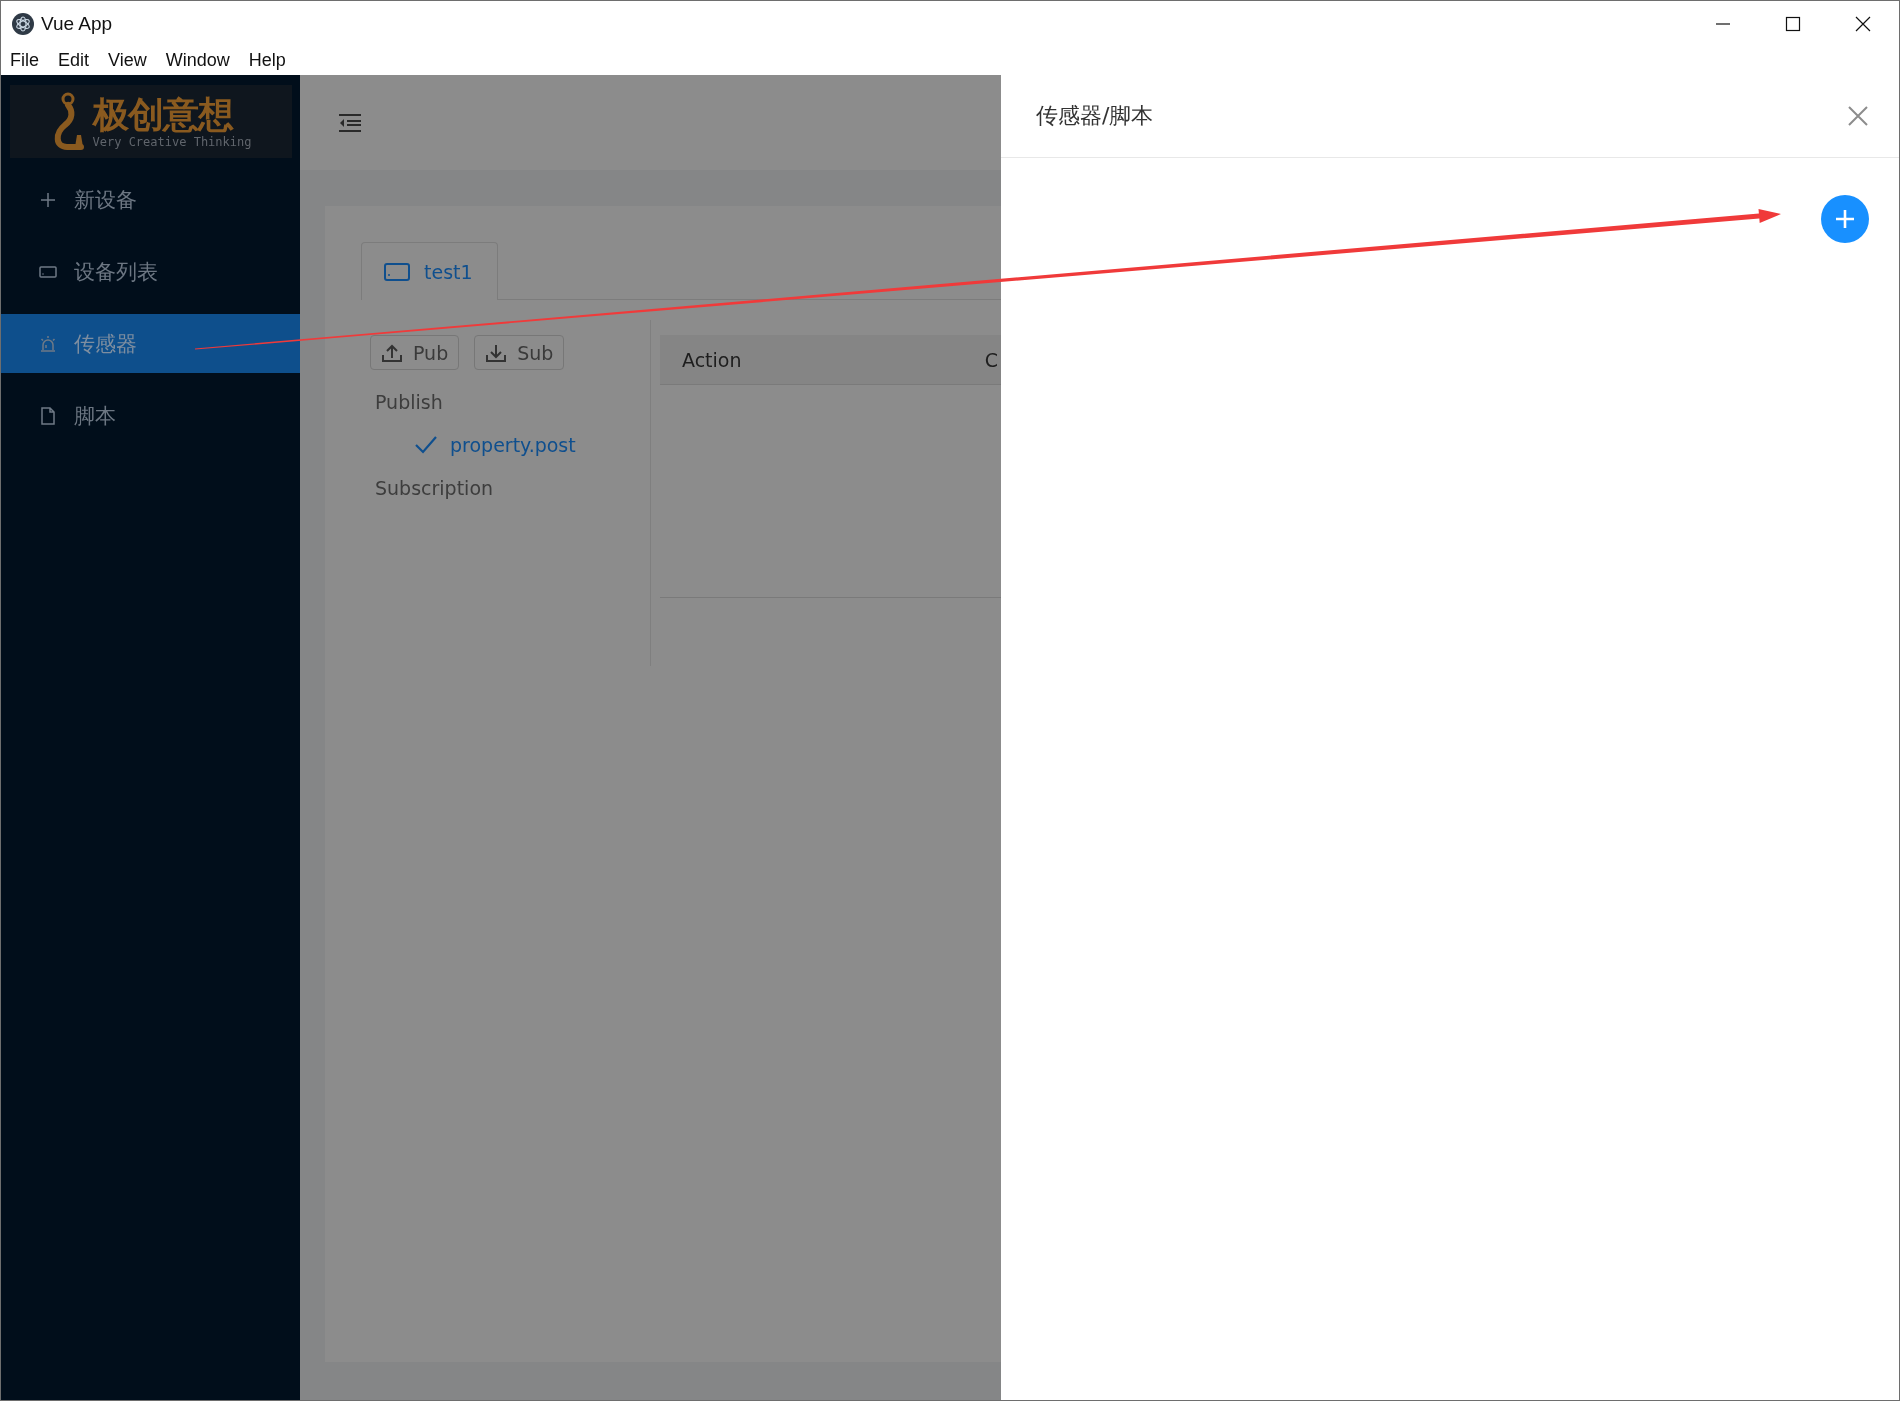  I want to click on sidebar-item: 设备列表, so click(150, 271).